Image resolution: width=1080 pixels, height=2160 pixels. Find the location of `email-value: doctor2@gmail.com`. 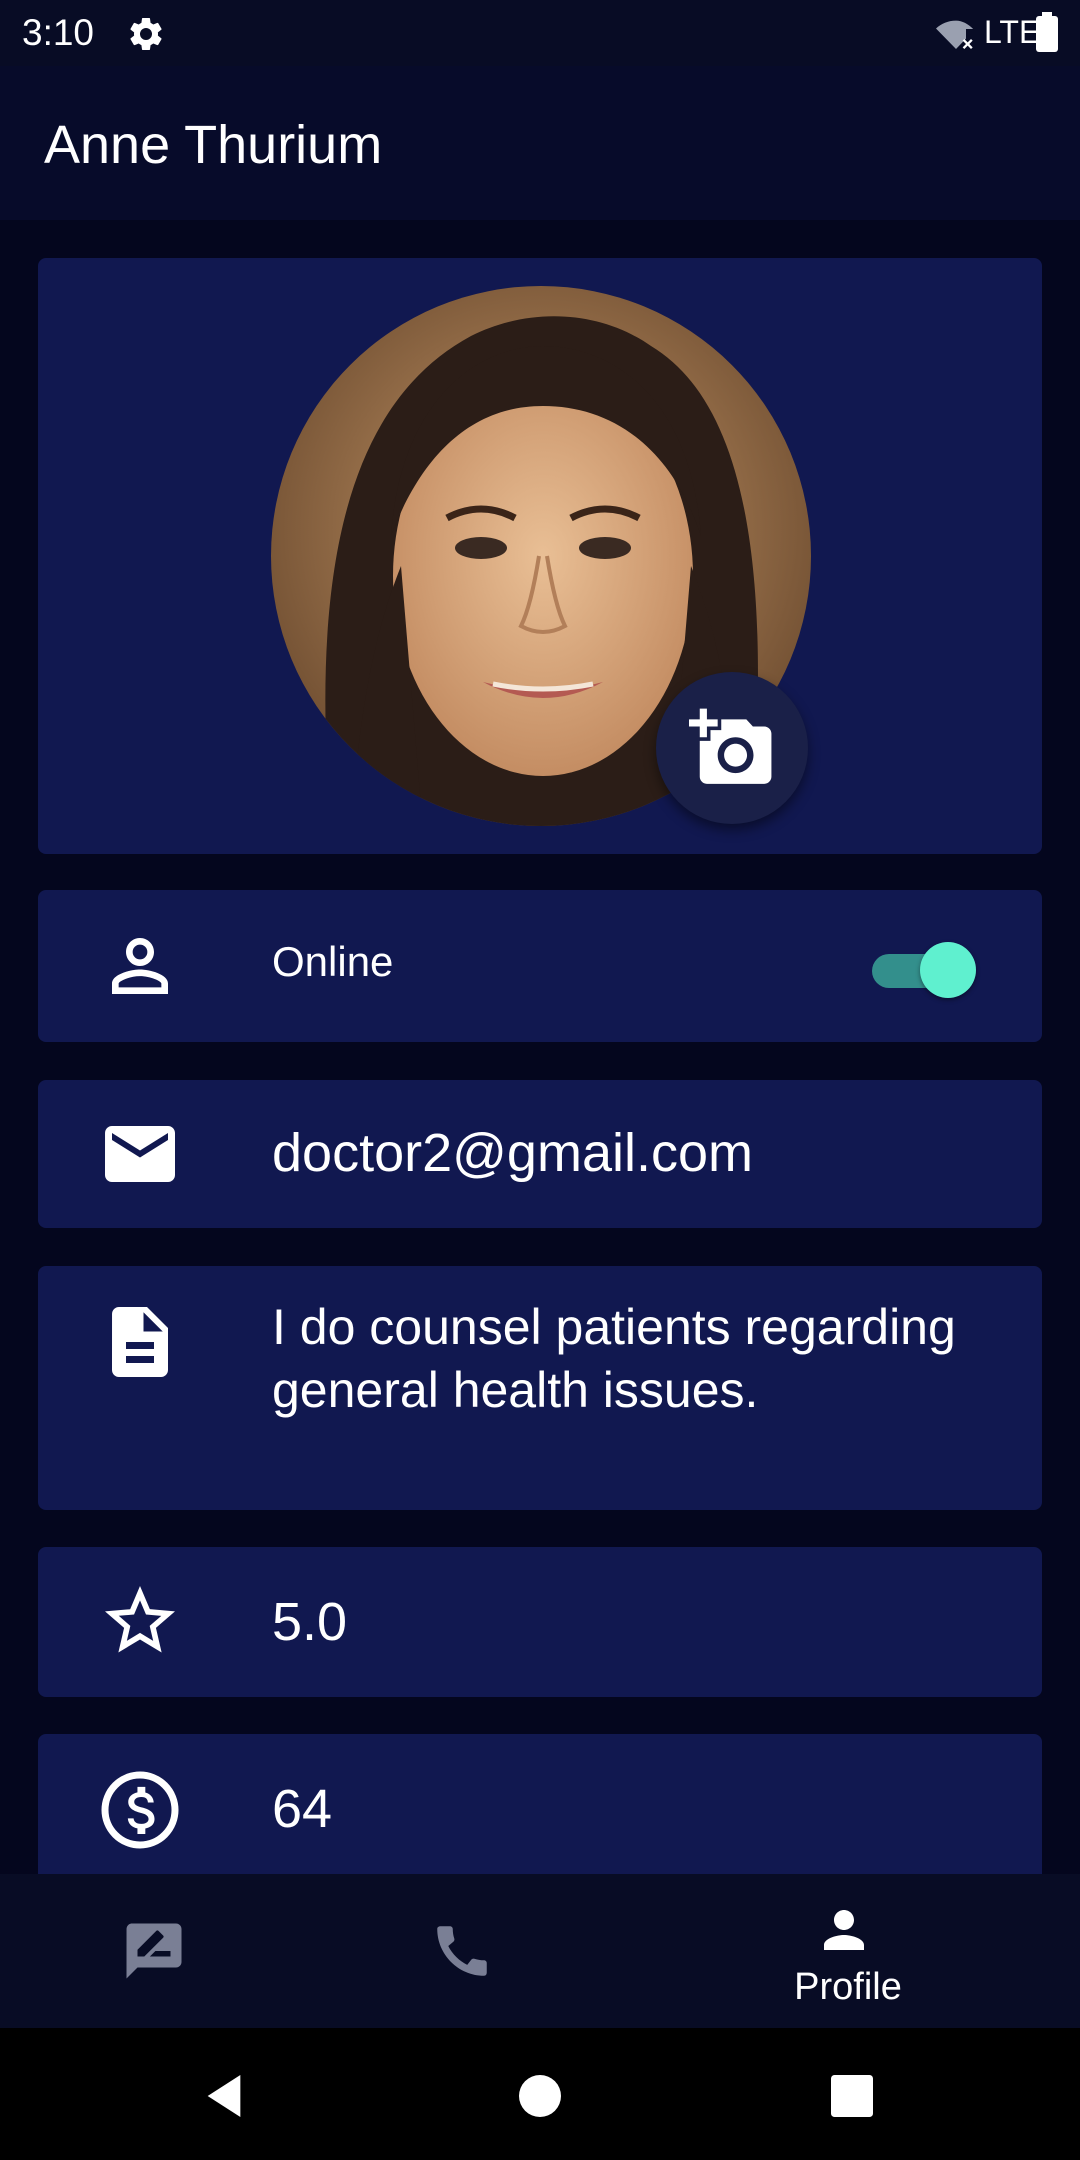

email-value: doctor2@gmail.com is located at coordinates (512, 1153).